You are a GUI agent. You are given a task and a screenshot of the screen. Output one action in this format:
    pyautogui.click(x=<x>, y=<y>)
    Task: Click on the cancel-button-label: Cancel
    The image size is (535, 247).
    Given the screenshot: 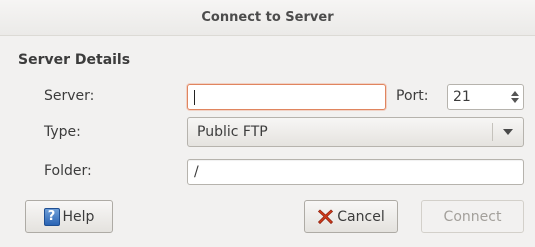 What is the action you would take?
    pyautogui.click(x=361, y=216)
    